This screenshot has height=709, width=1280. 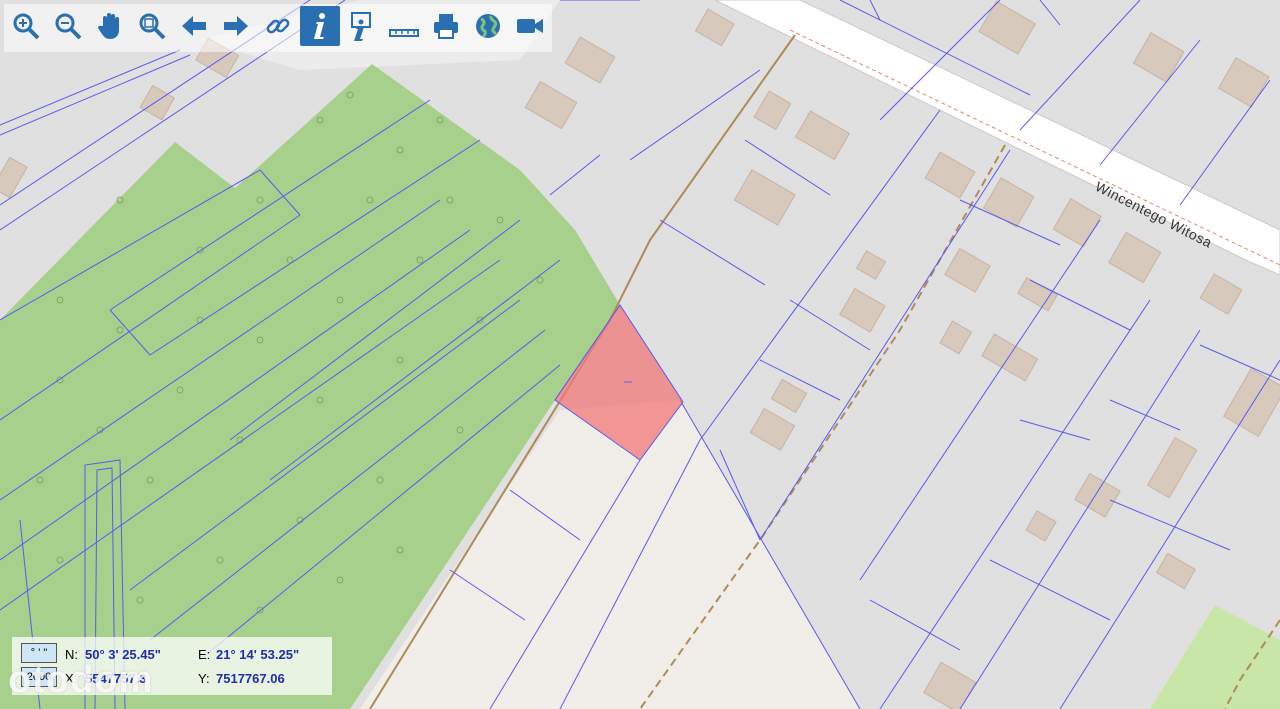 I want to click on map-toolbar, so click(x=278, y=28).